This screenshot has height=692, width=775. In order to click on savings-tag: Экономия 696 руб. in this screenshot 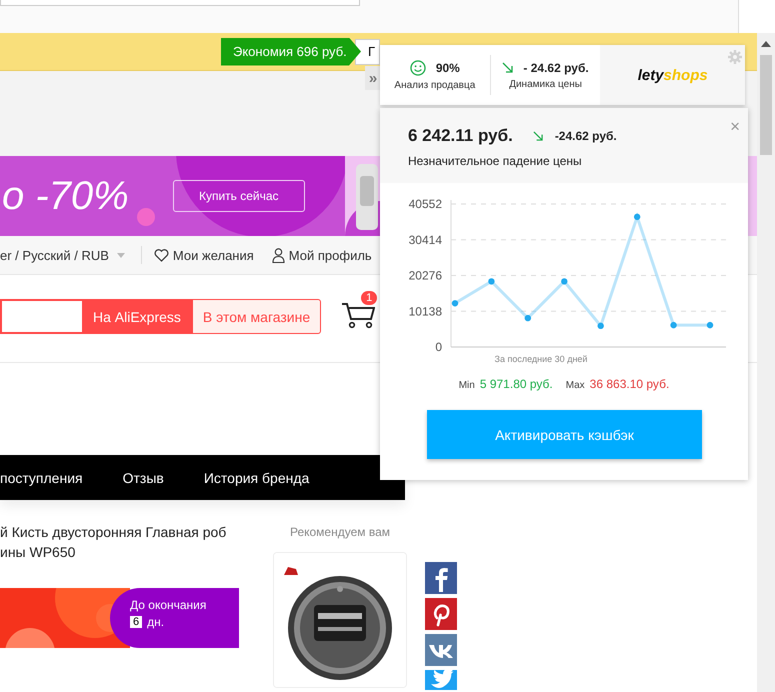, I will do `click(291, 52)`.